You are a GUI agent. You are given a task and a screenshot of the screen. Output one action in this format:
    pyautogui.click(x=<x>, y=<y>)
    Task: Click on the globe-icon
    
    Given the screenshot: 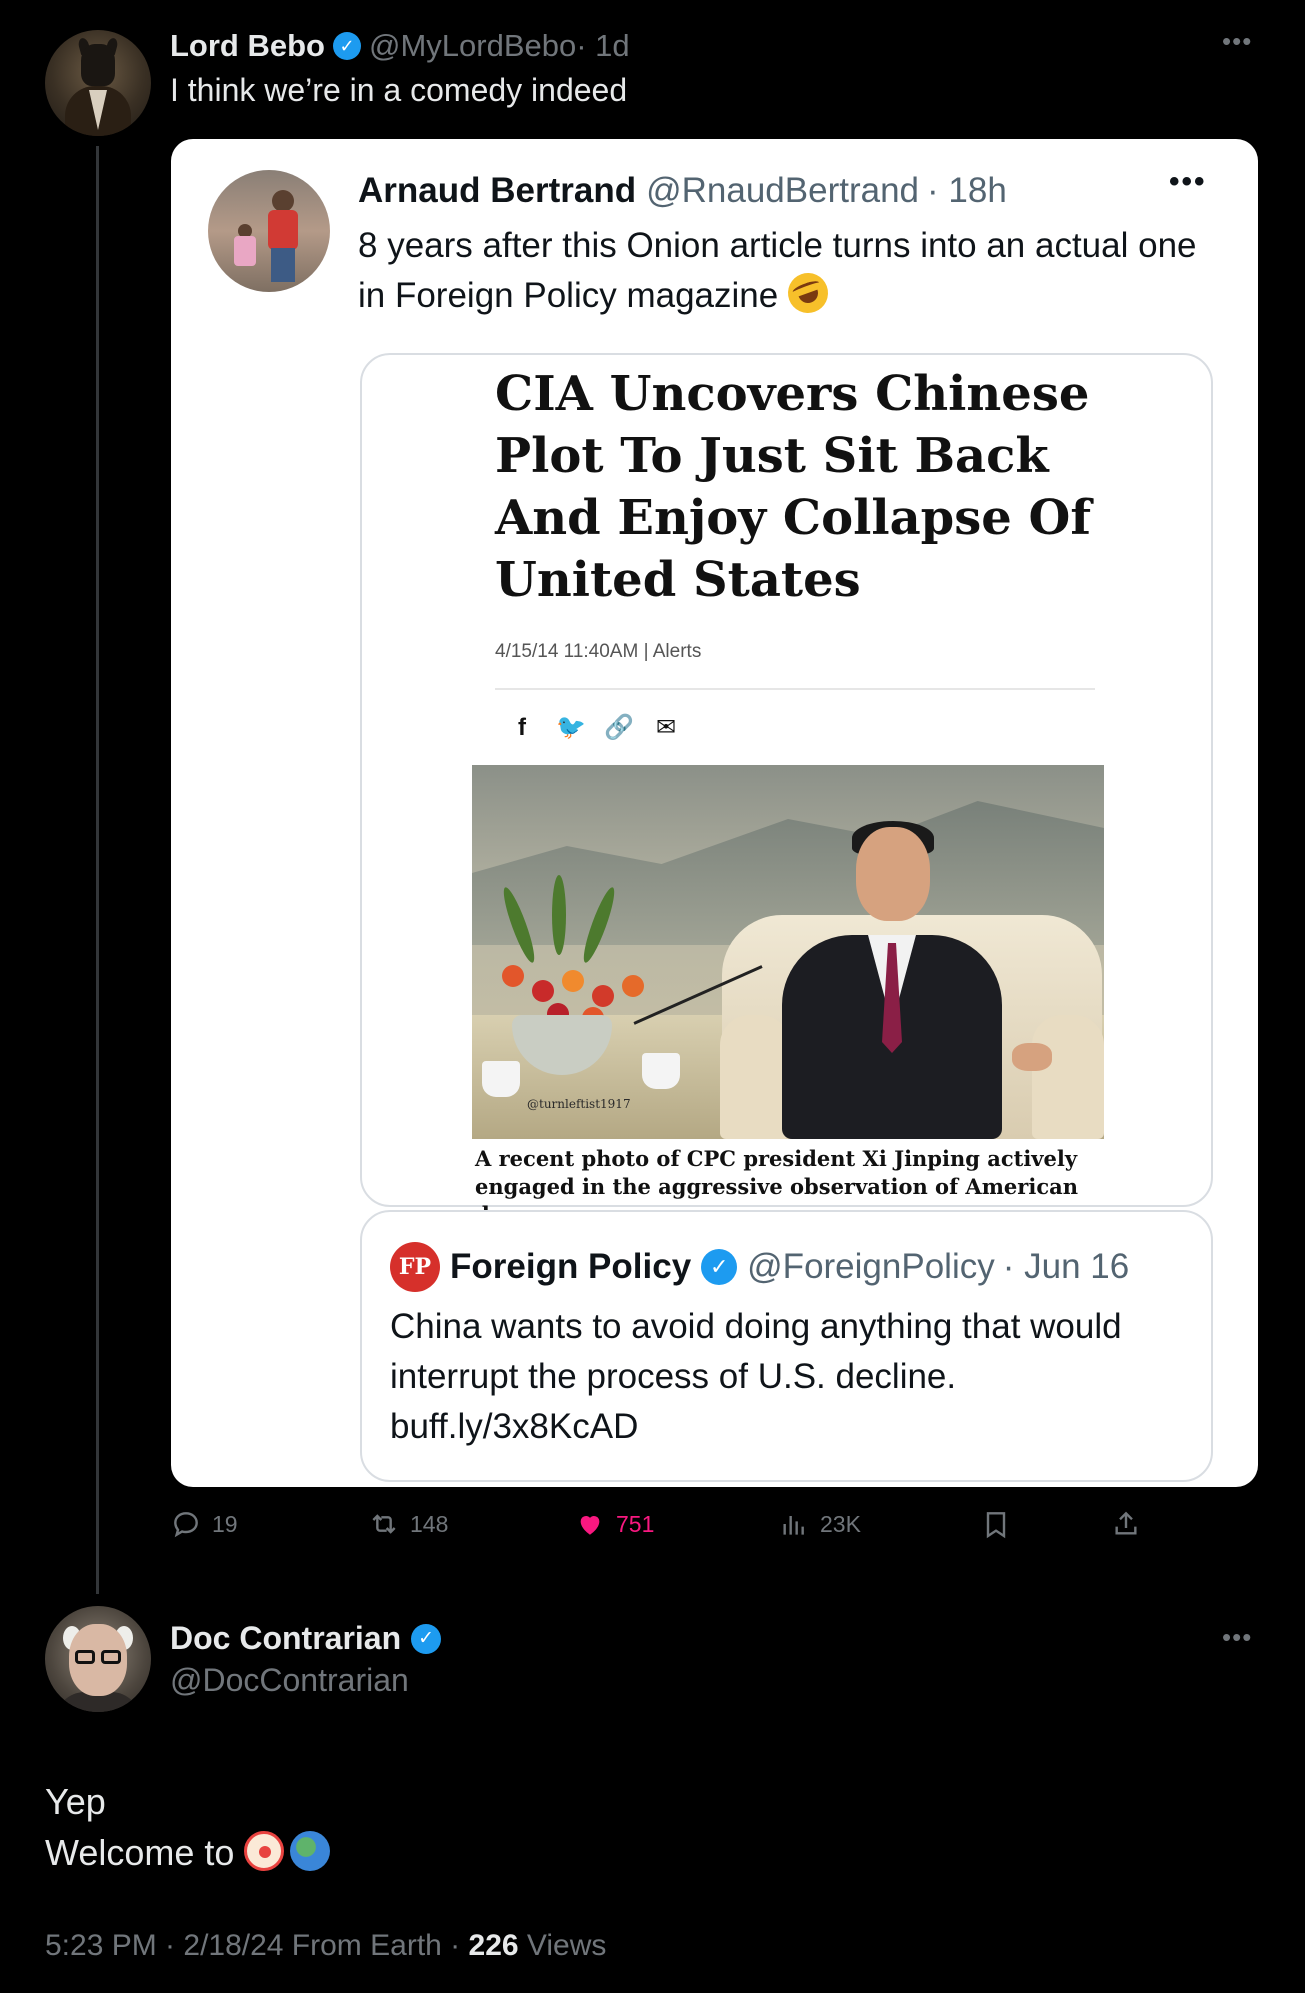 What is the action you would take?
    pyautogui.click(x=310, y=1851)
    